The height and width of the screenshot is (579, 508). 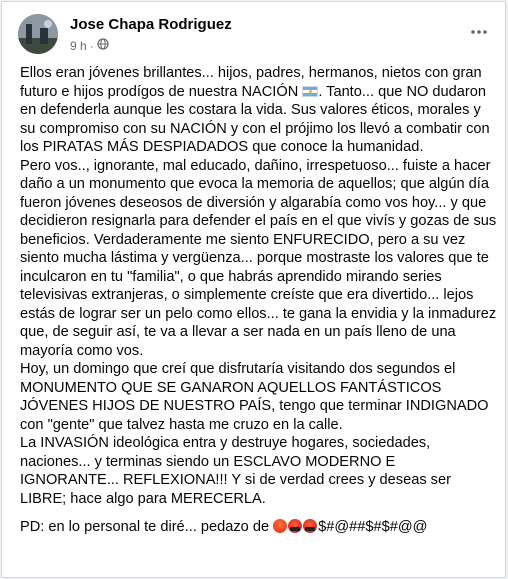 What do you see at coordinates (280, 526) in the screenshot?
I see `angry-face-icon` at bounding box center [280, 526].